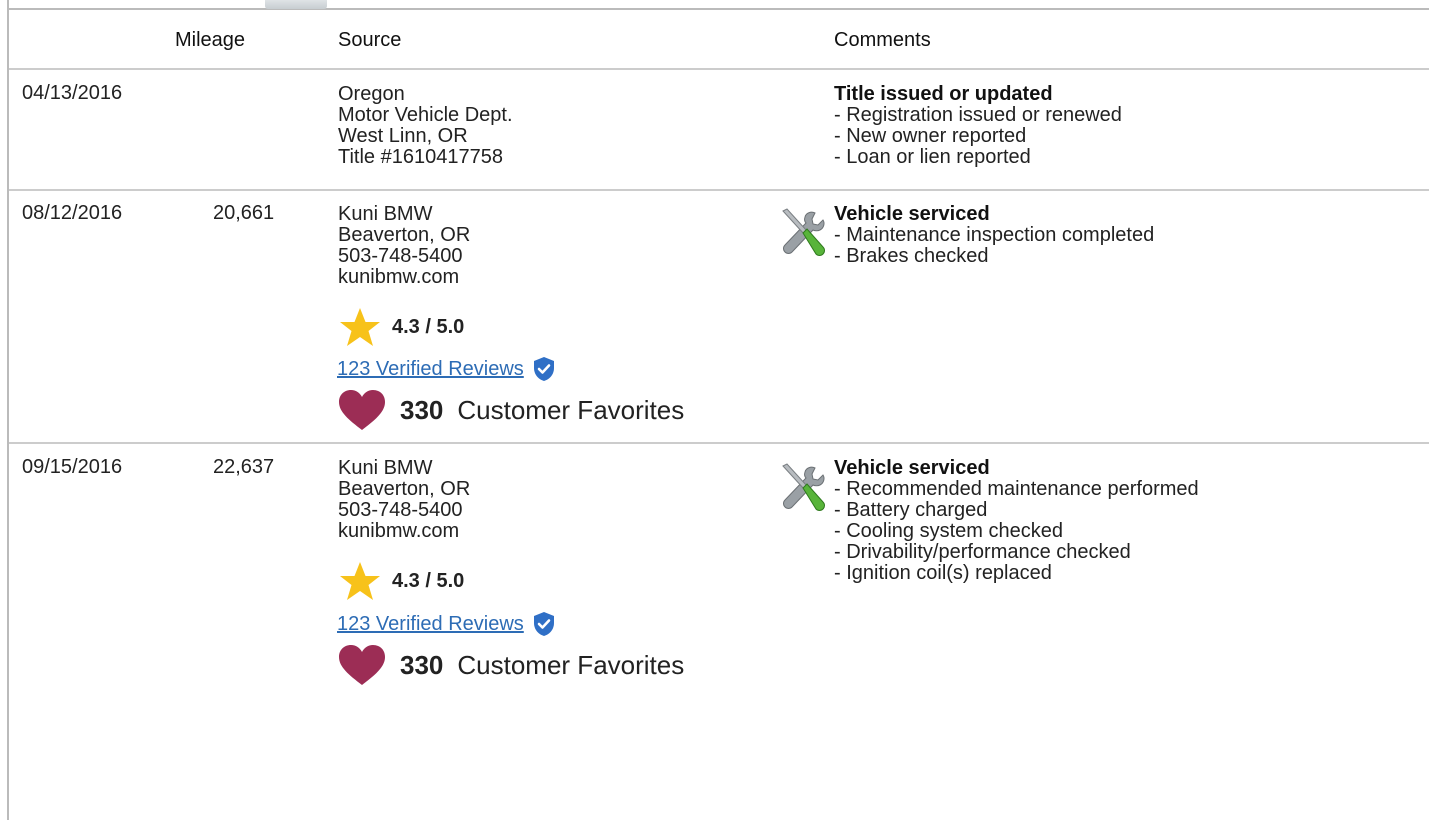 The width and height of the screenshot is (1429, 820). What do you see at coordinates (978, 115) in the screenshot?
I see `comment-item: - Registration issued or renewed` at bounding box center [978, 115].